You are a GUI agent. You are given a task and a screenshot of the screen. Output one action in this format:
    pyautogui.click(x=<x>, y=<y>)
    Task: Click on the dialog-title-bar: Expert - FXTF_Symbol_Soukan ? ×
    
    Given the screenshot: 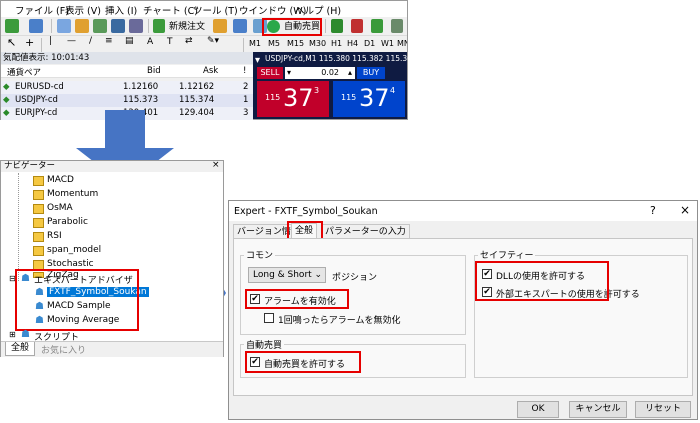 What is the action you would take?
    pyautogui.click(x=463, y=211)
    